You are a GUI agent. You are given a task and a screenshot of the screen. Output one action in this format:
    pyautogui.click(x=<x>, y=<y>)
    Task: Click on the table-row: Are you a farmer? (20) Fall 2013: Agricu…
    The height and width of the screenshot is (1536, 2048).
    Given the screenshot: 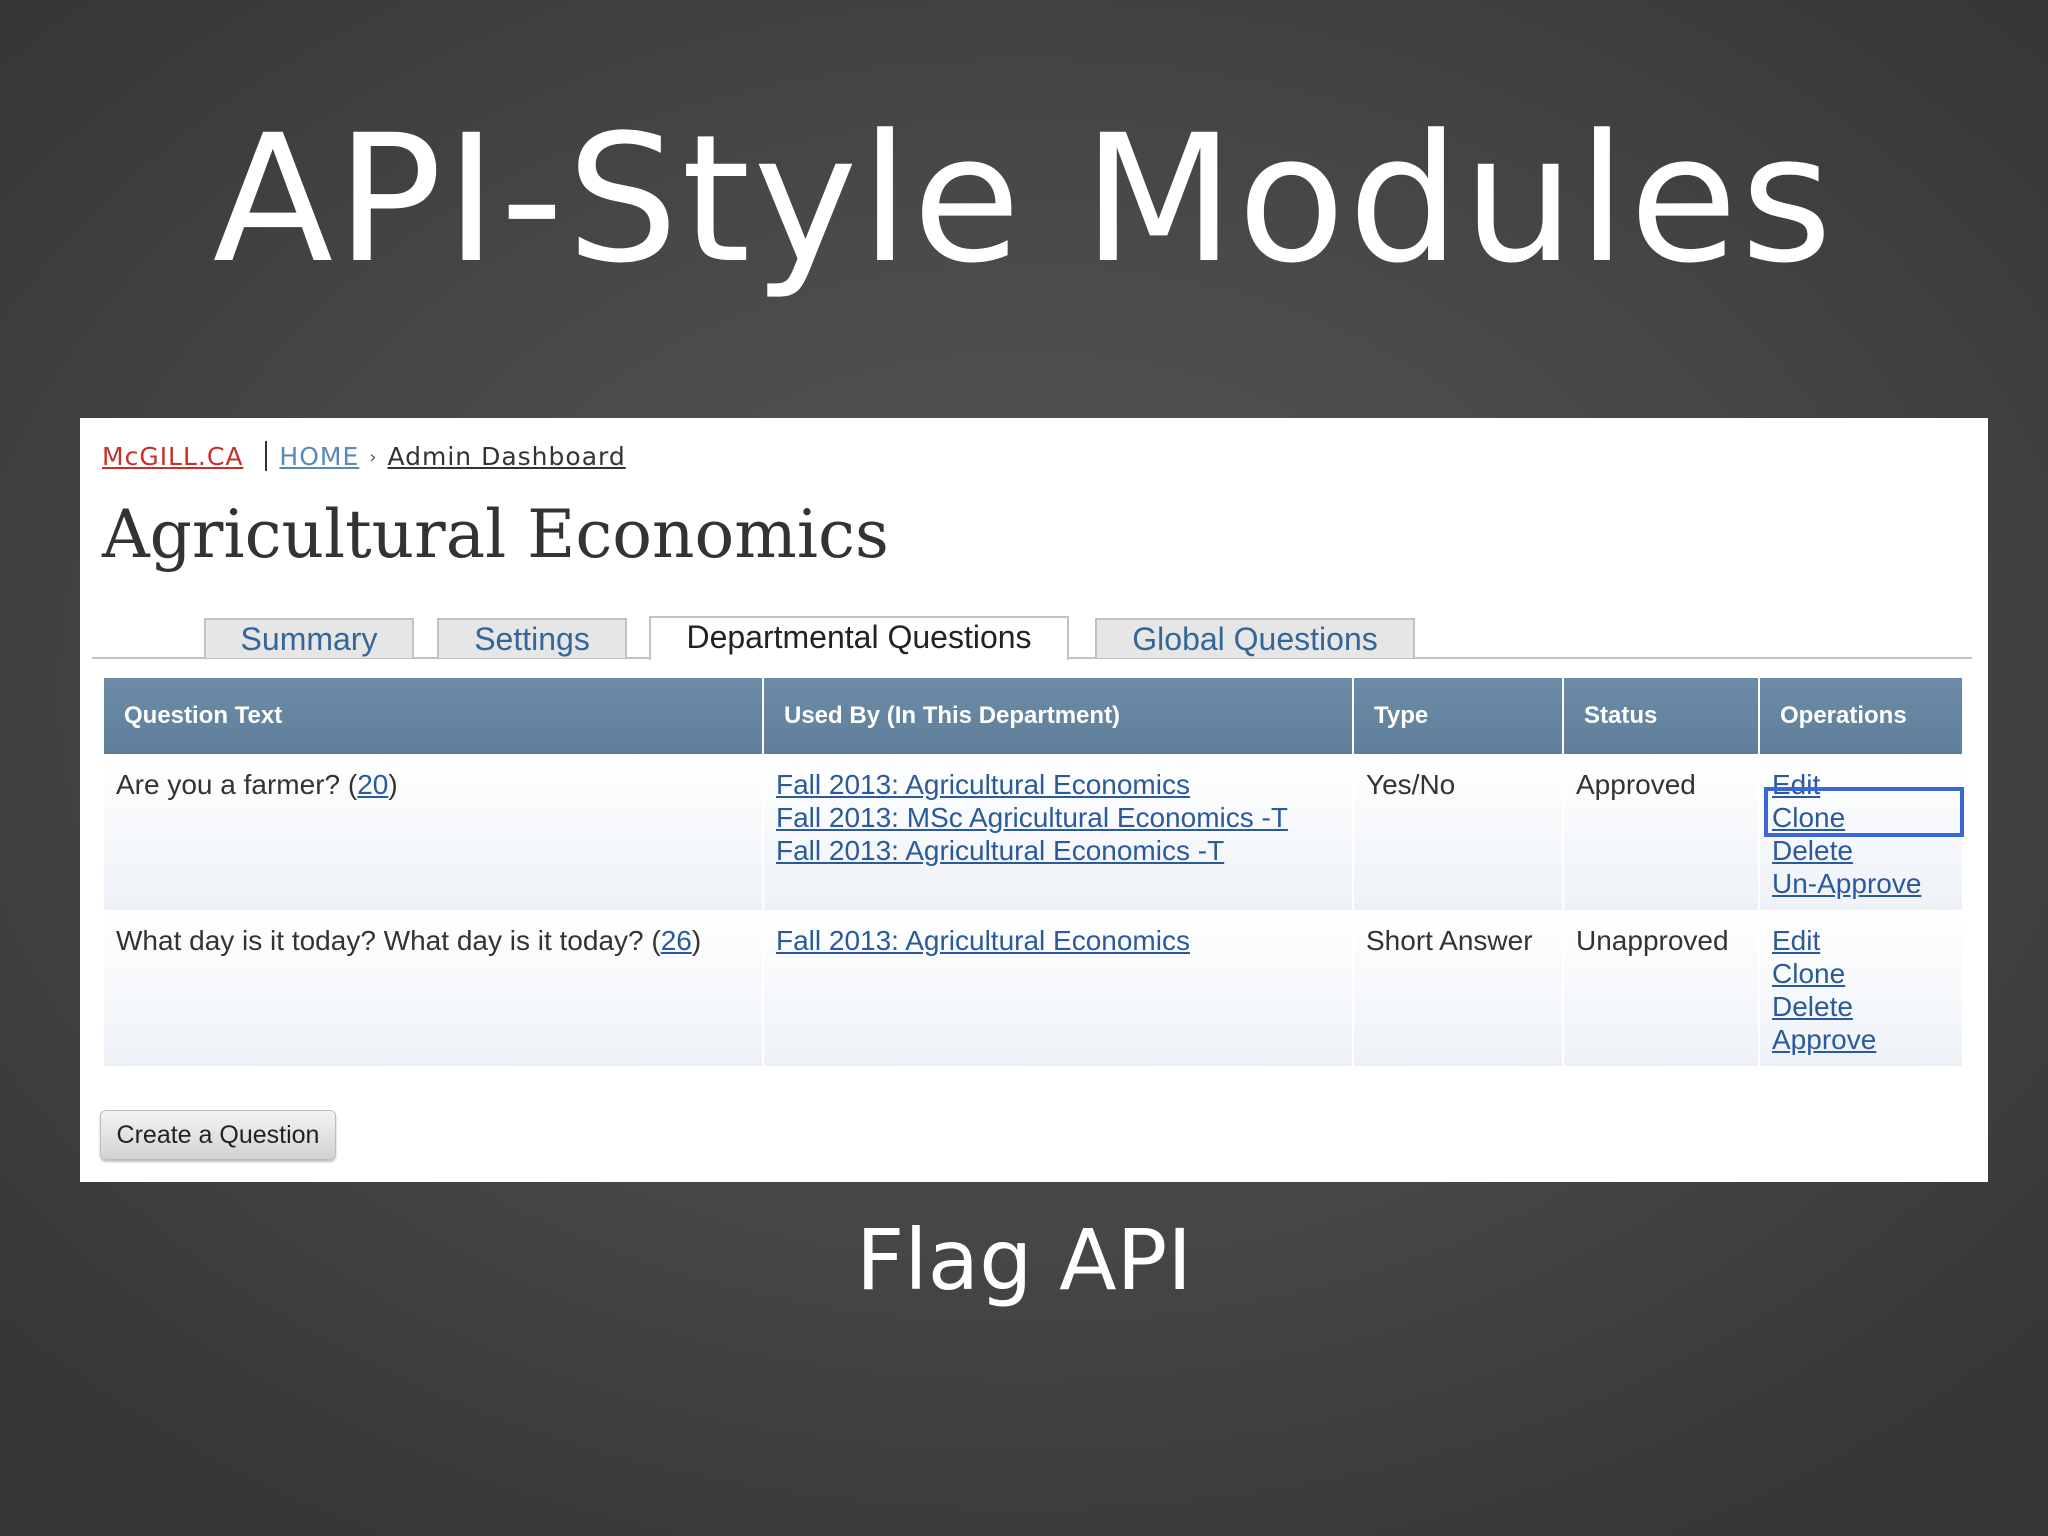 What is the action you would take?
    pyautogui.click(x=1033, y=833)
    